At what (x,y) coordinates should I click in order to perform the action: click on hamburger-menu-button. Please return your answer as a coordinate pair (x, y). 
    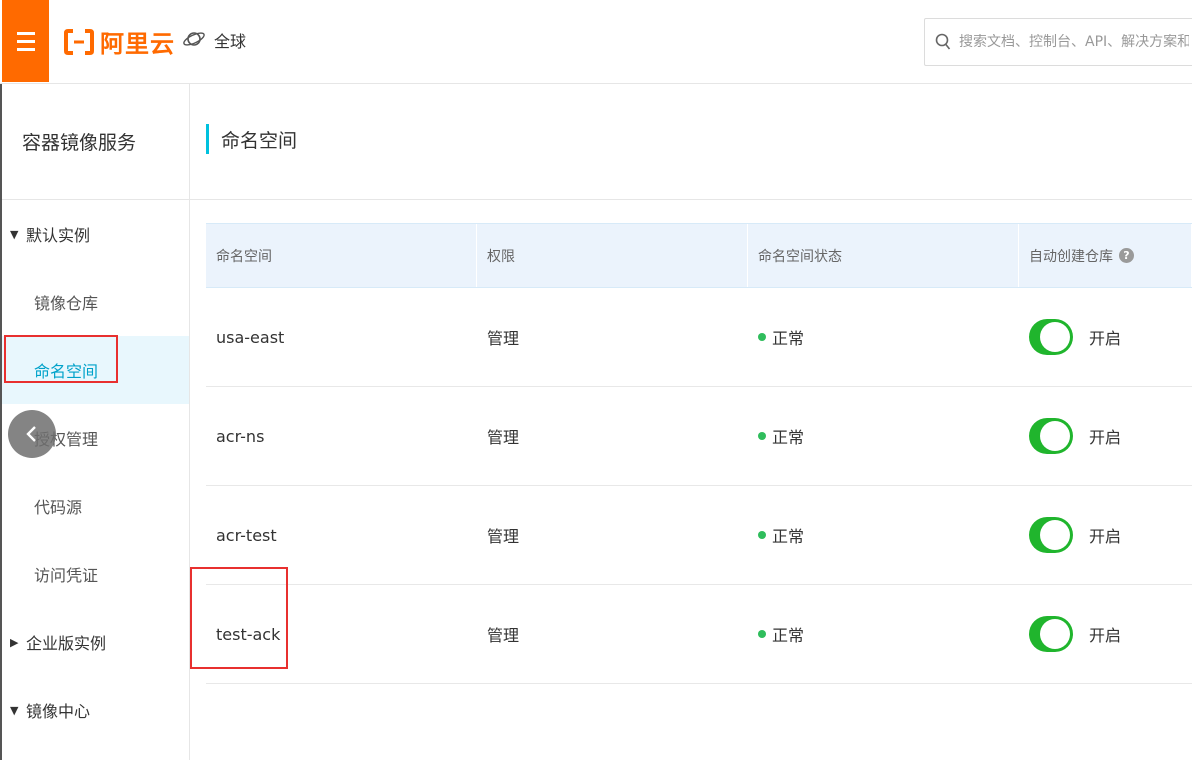
    Looking at the image, I should click on (25, 41).